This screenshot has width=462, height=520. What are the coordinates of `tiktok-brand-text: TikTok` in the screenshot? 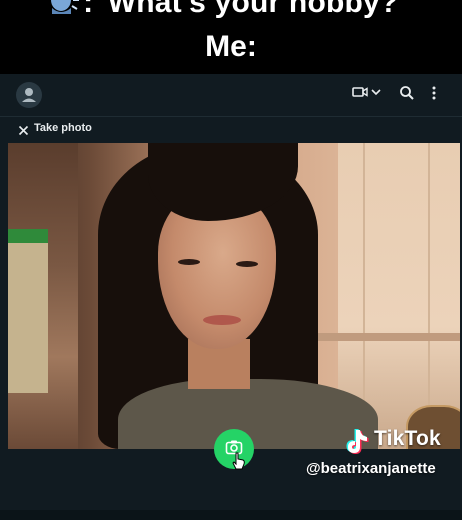 It's located at (407, 438).